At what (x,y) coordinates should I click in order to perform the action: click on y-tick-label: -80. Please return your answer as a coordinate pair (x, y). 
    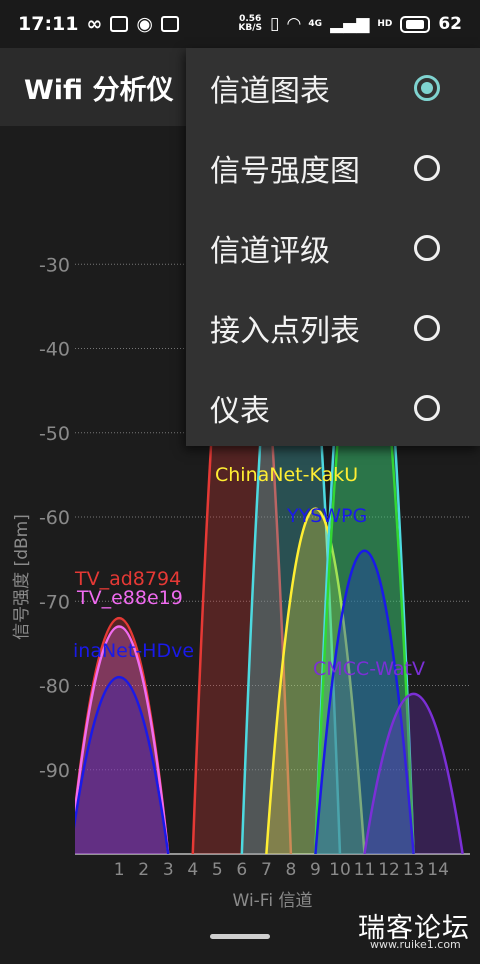
    Looking at the image, I should click on (54, 687).